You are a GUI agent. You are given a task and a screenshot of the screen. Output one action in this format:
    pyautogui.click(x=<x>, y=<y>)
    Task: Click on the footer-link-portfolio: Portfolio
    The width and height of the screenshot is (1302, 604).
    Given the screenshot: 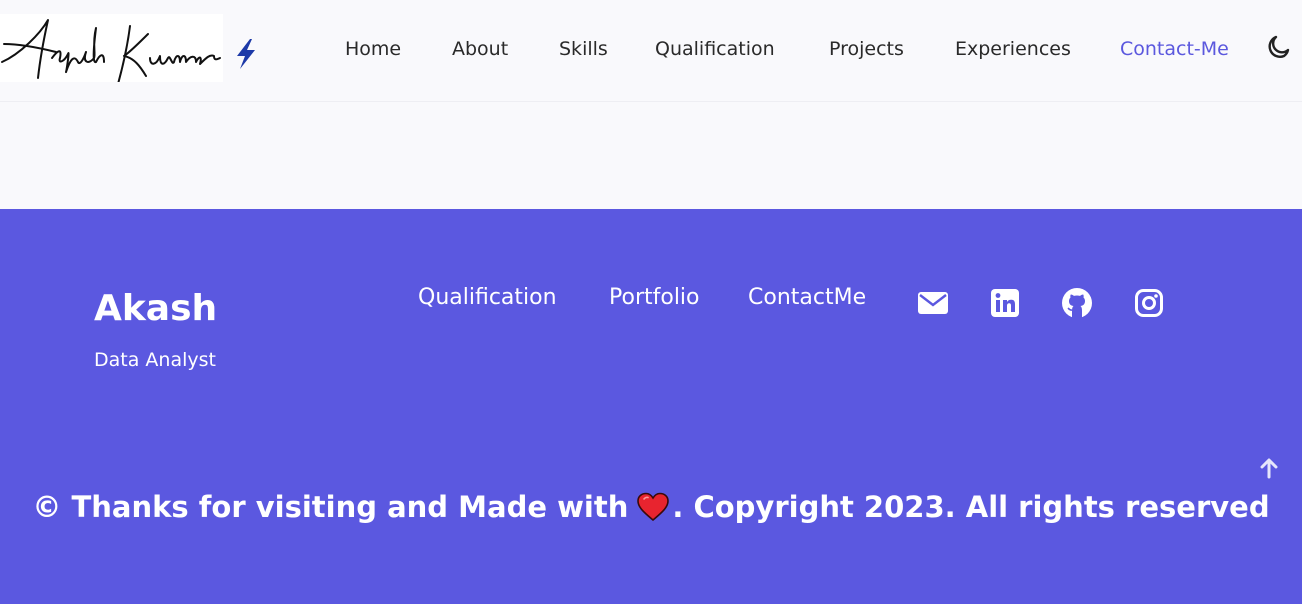 What is the action you would take?
    pyautogui.click(x=654, y=298)
    